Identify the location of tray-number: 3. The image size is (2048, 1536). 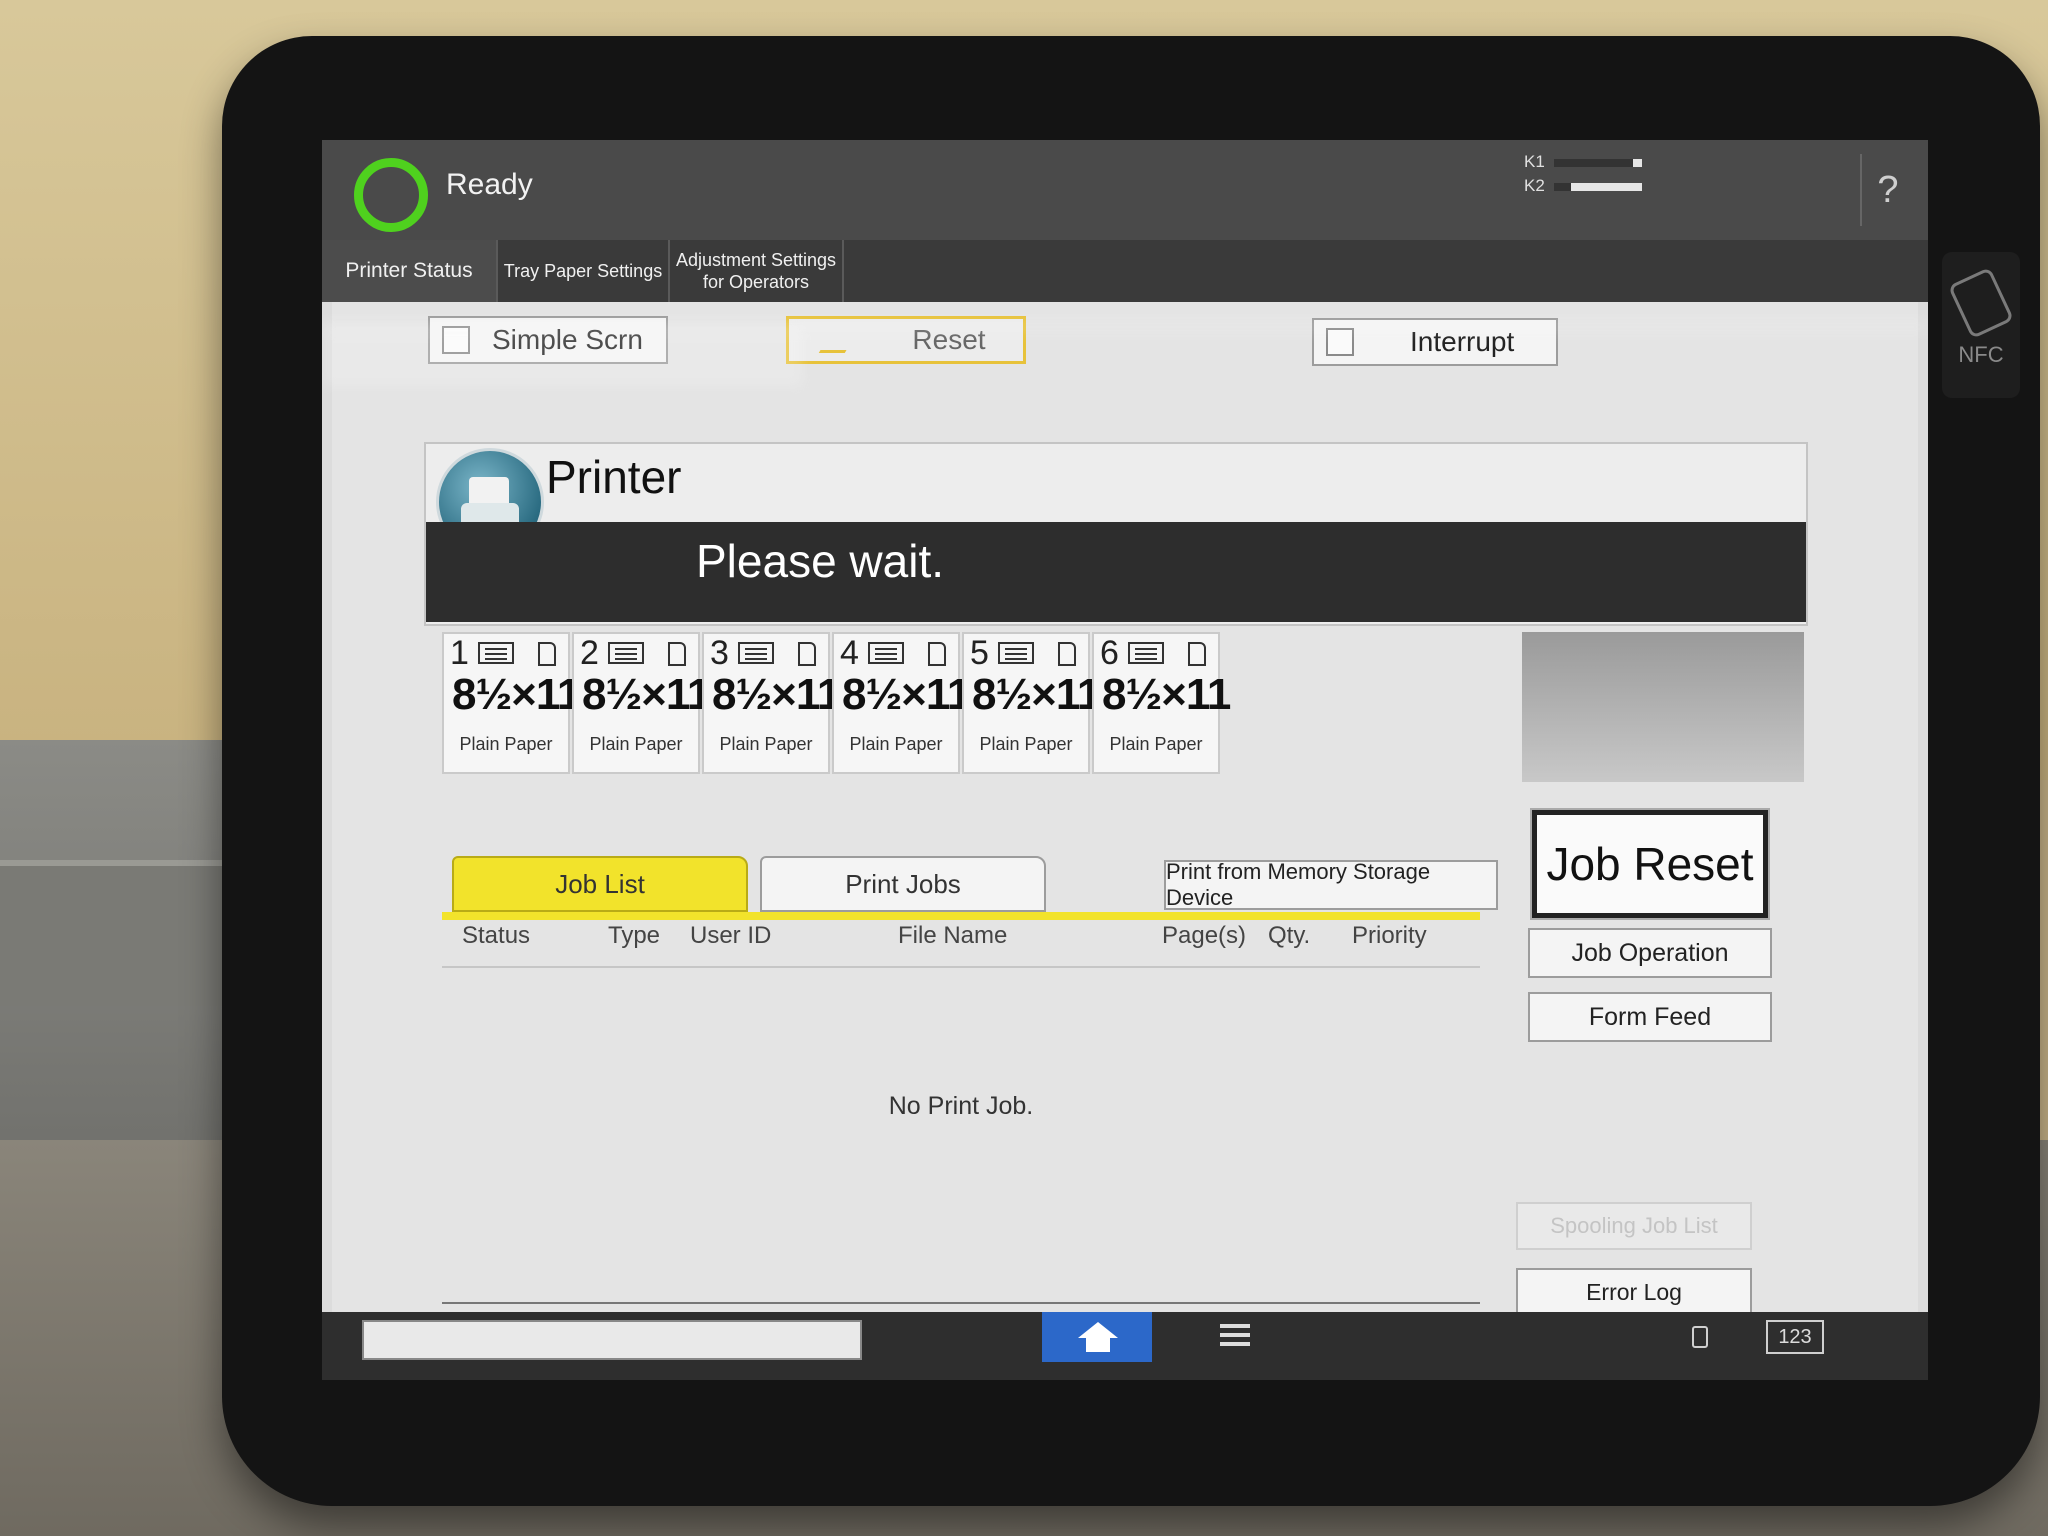
(719, 653).